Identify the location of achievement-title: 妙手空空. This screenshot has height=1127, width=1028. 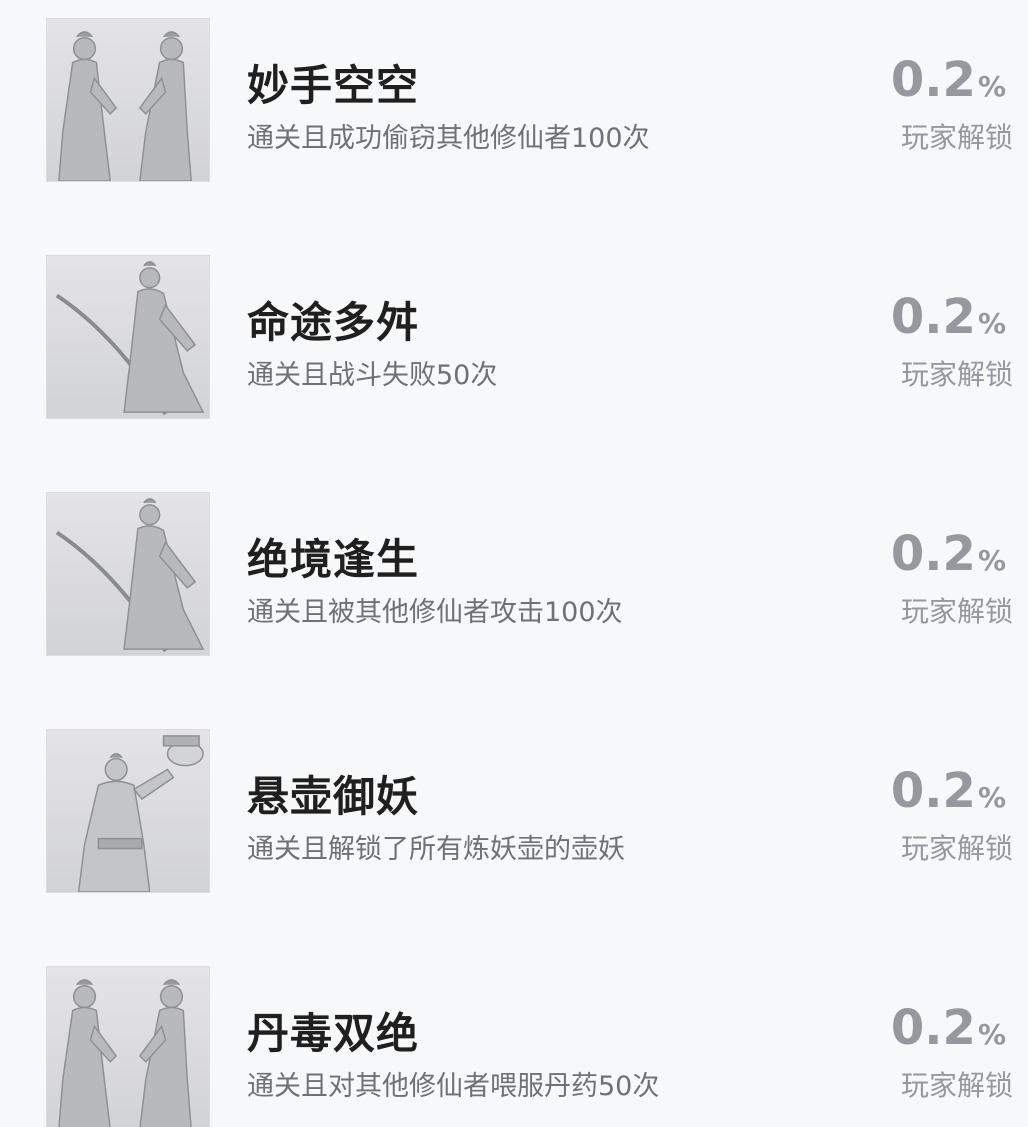
(333, 85).